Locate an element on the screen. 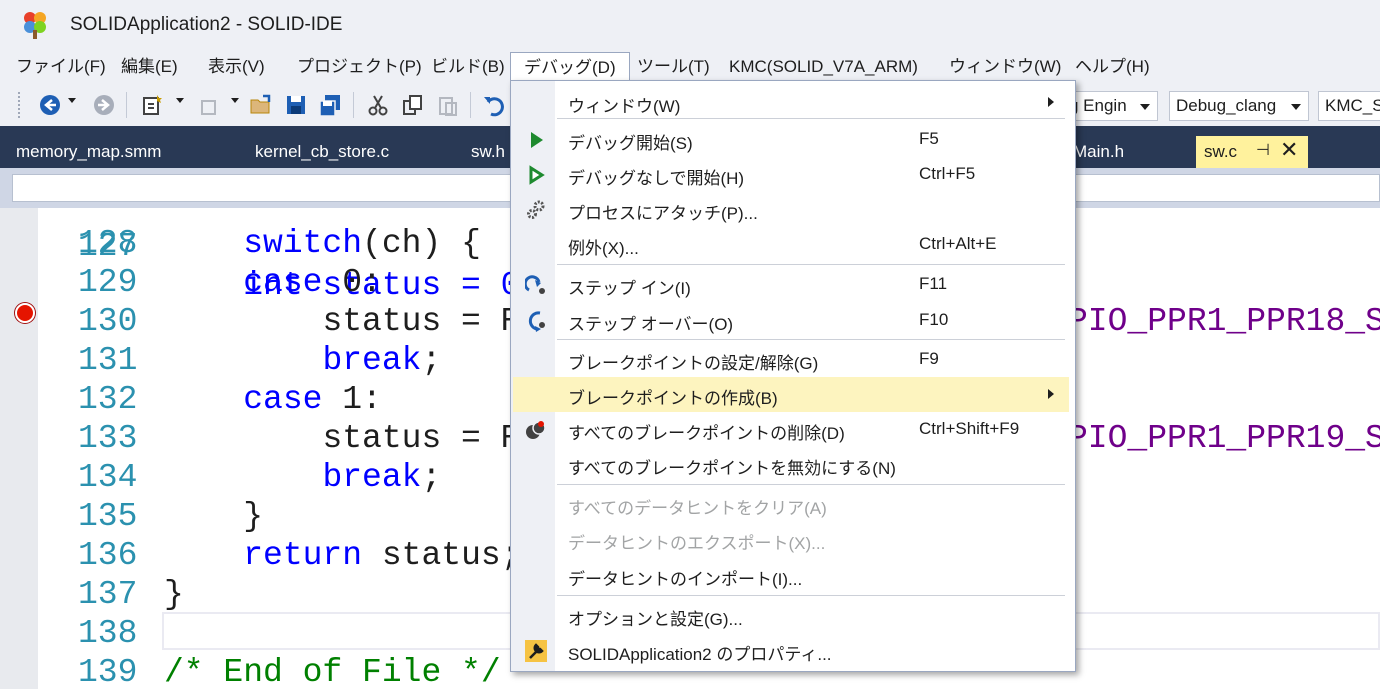  menu-item-label: すべてのデータヒントをクリア(A) is located at coordinates (697, 508).